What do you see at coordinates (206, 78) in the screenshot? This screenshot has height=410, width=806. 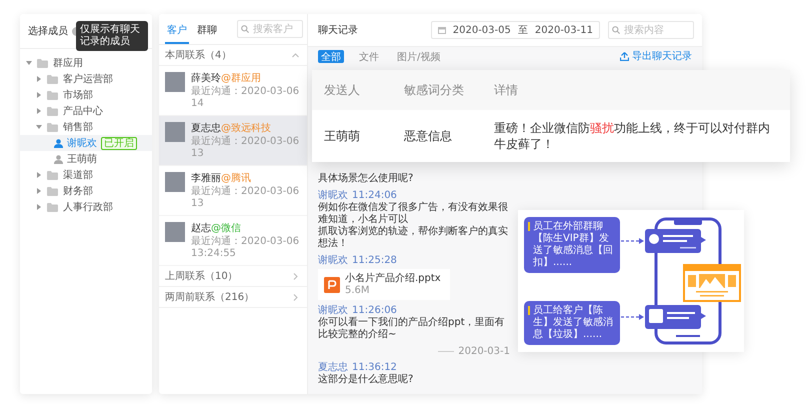 I see `contact-name: 薛美玲` at bounding box center [206, 78].